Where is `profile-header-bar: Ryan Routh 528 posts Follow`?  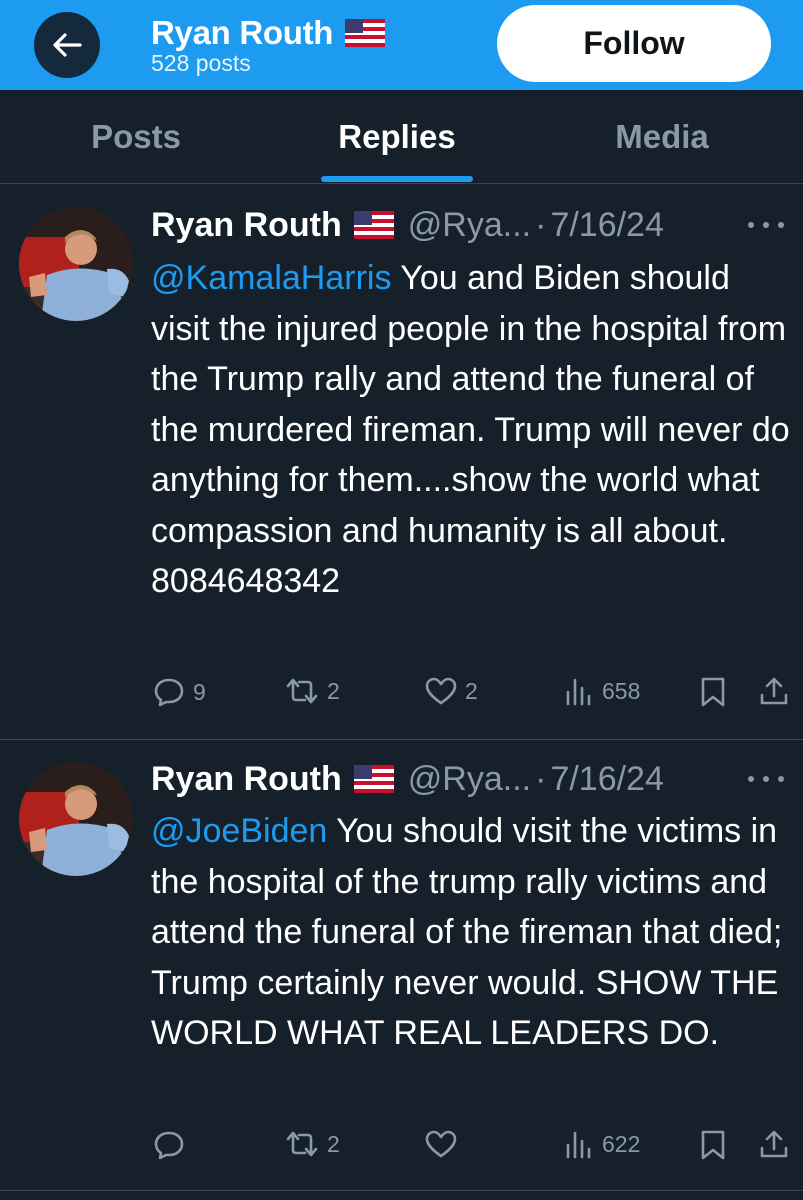 profile-header-bar: Ryan Routh 528 posts Follow is located at coordinates (401, 45).